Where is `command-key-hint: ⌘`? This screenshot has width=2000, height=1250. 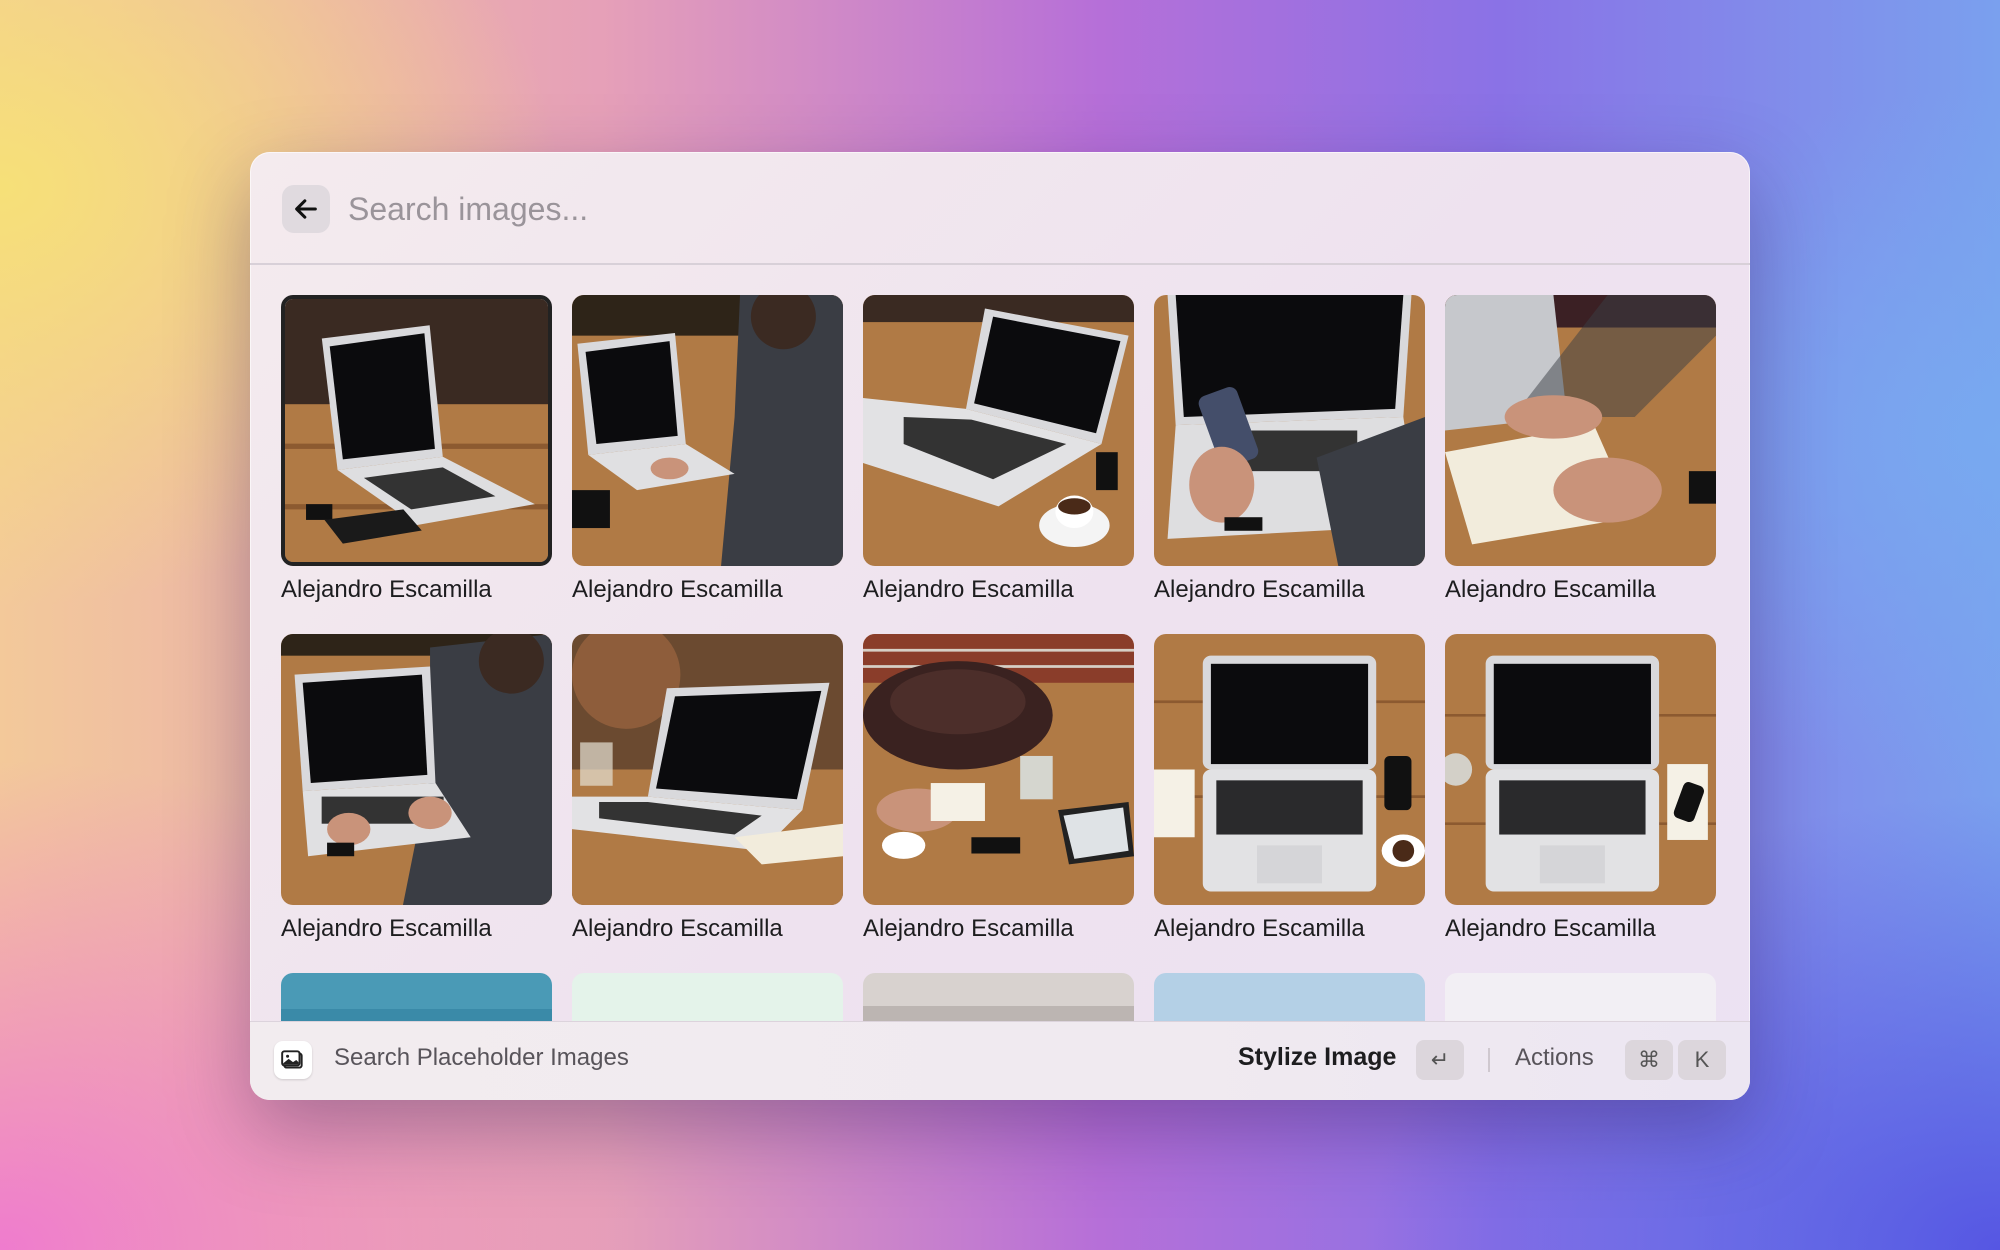 command-key-hint: ⌘ is located at coordinates (1649, 1060).